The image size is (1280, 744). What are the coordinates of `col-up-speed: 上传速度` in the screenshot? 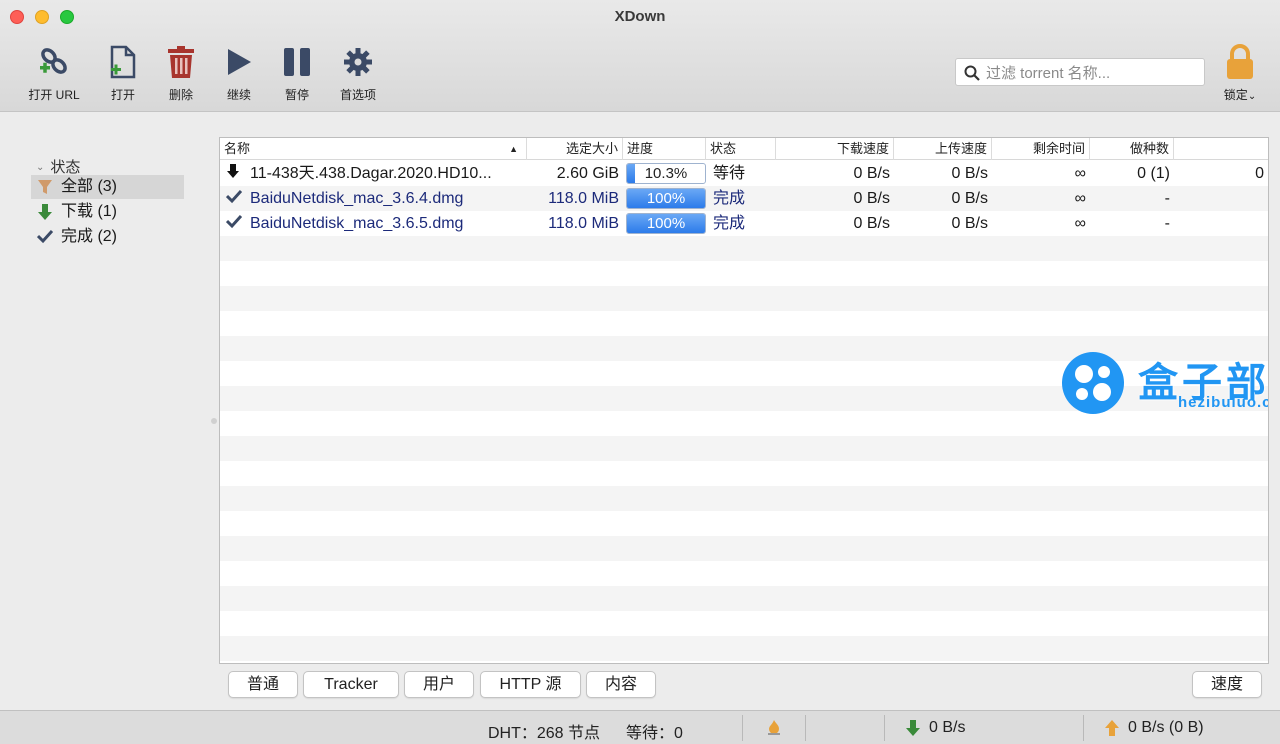 It's located at (943, 149).